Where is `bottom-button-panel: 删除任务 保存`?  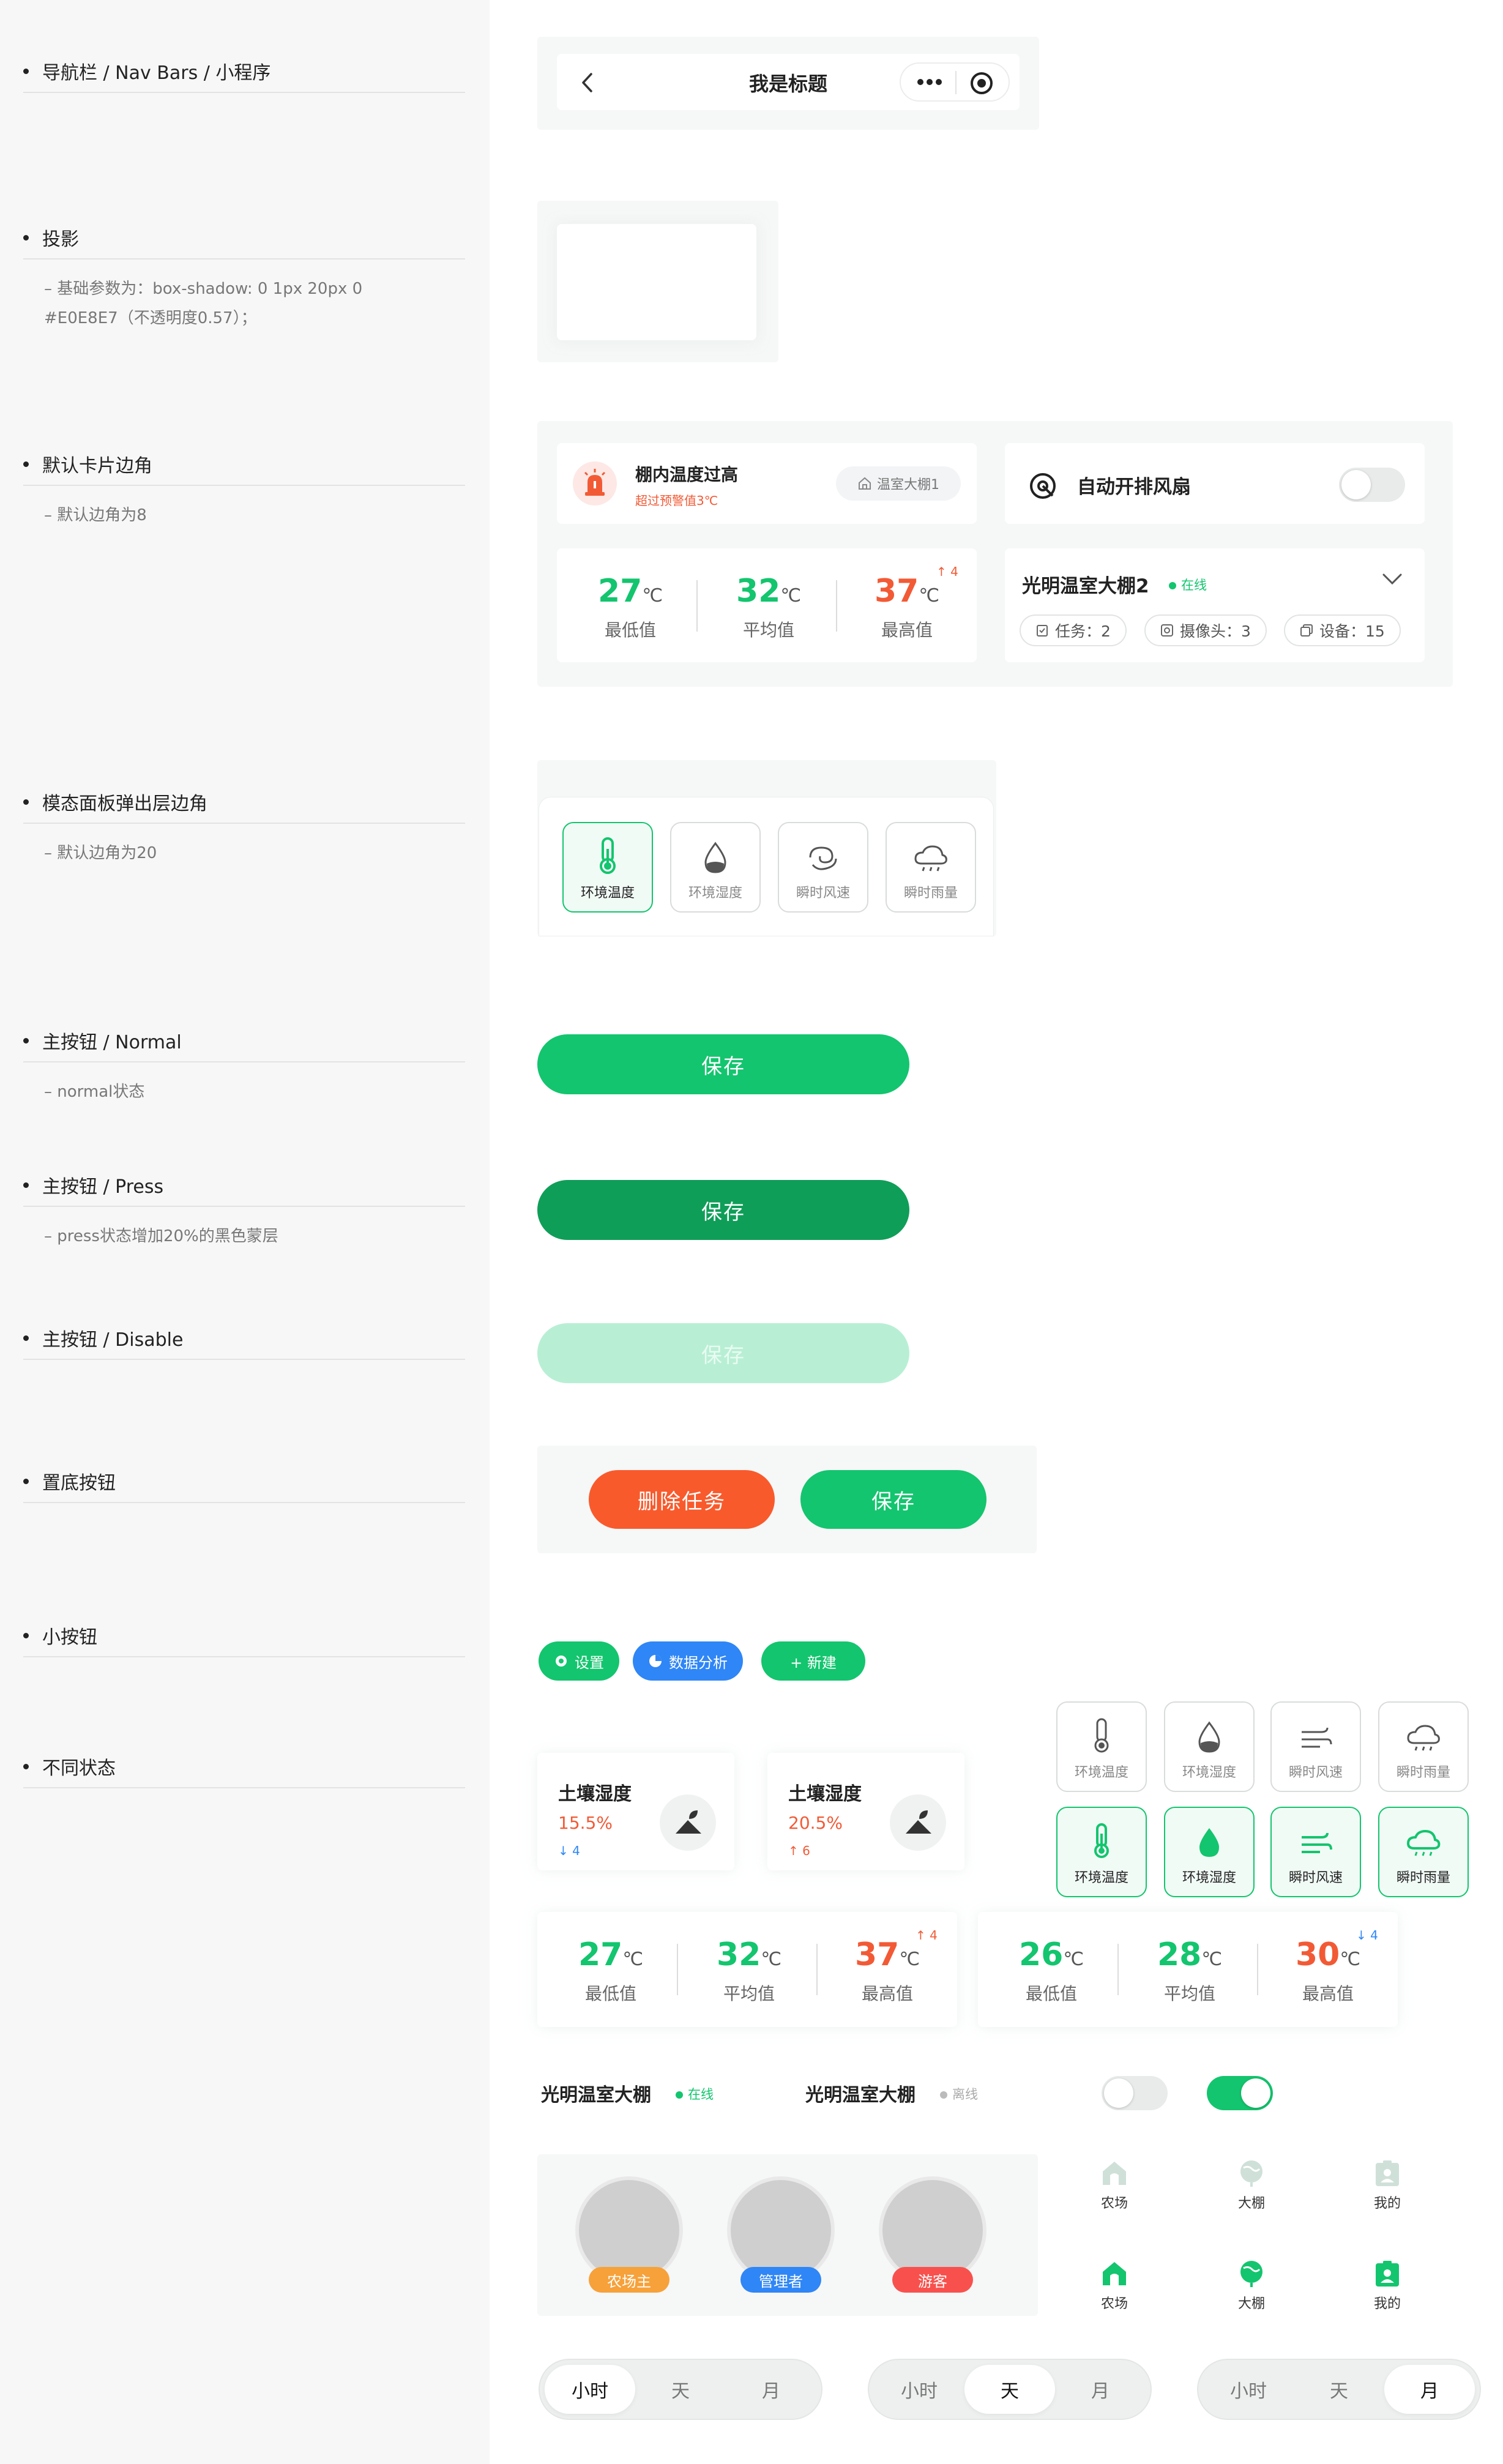
bottom-button-panel: 删除任务 保存 is located at coordinates (787, 1499).